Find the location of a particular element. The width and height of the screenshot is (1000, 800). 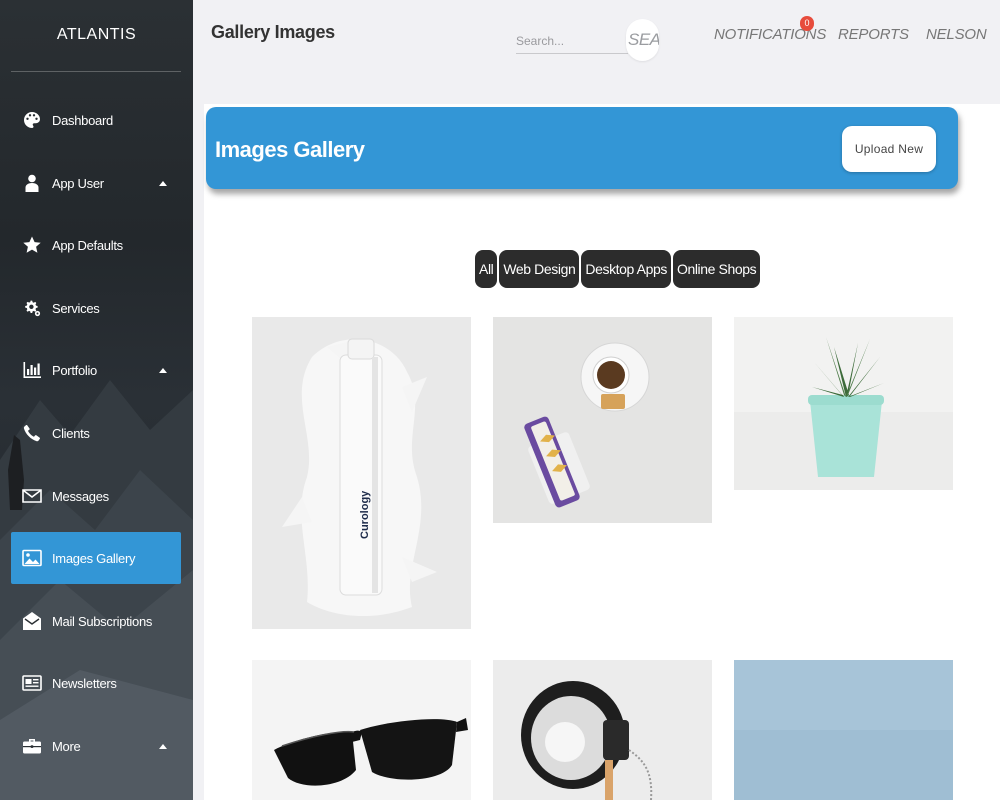

gallery-image-plant is located at coordinates (843, 403).